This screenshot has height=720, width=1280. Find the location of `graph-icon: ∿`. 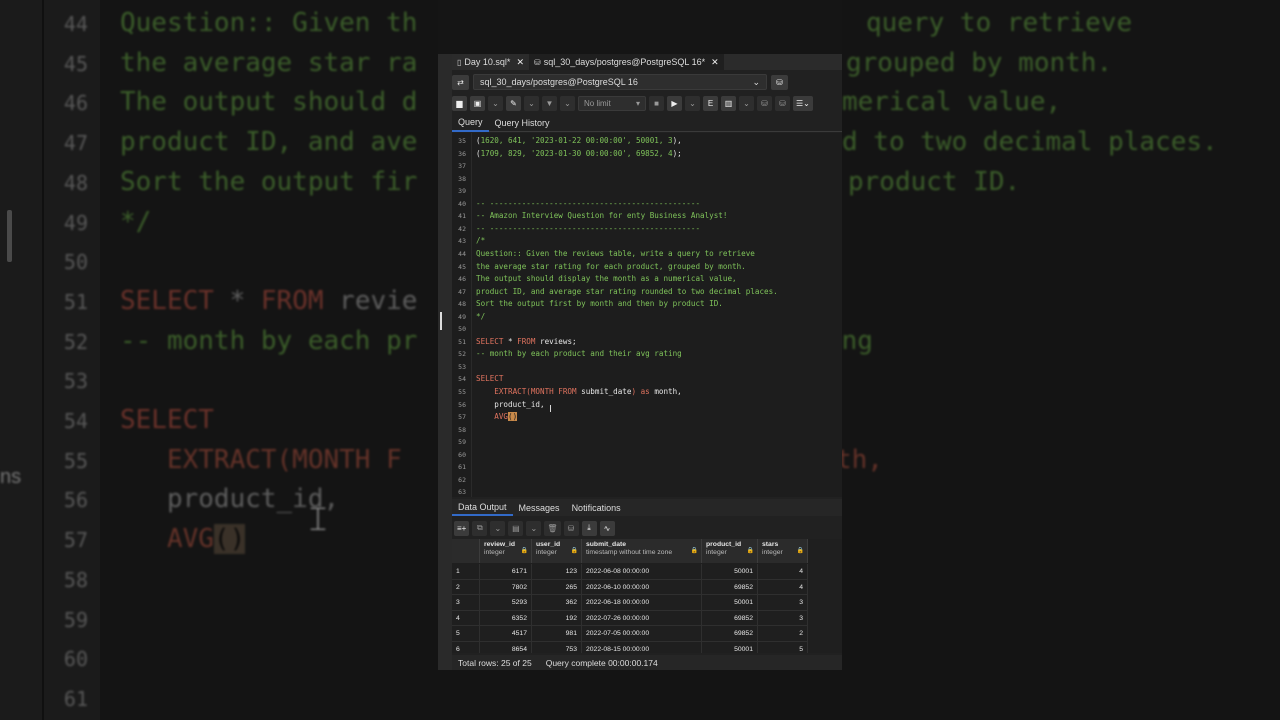

graph-icon: ∿ is located at coordinates (607, 528).